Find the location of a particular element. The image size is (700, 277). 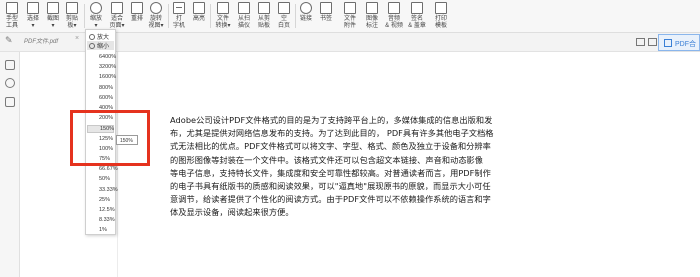

sign-stamp-tool-label-2: & 盖章 is located at coordinates (417, 26).